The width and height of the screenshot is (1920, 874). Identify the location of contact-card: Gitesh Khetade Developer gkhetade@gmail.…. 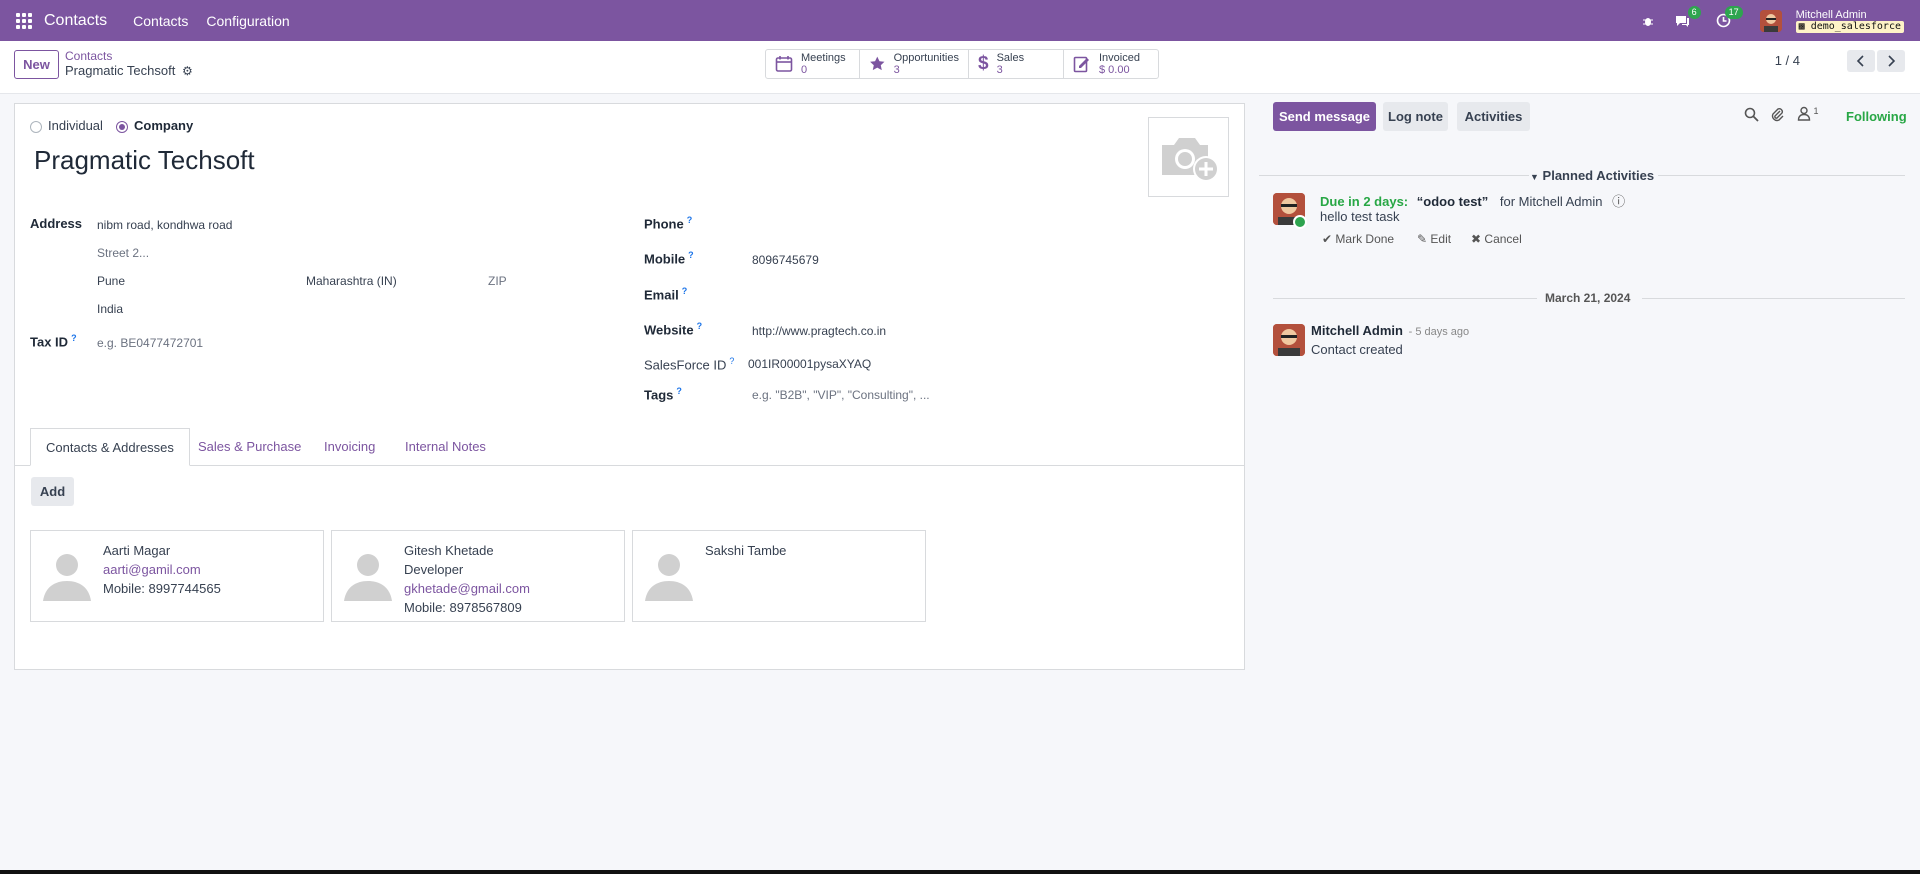
(478, 576).